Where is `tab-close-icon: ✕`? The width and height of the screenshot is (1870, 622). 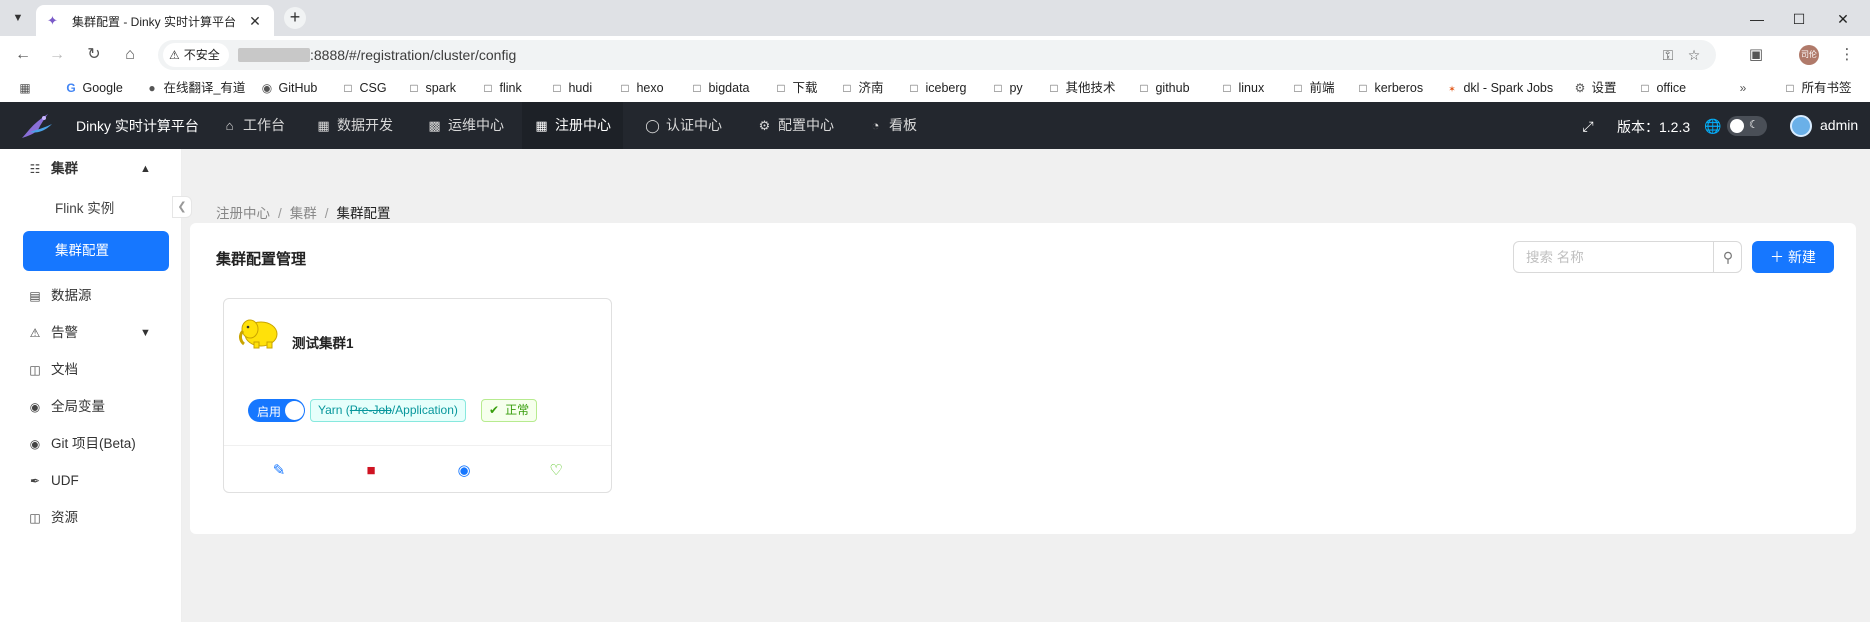
tab-close-icon: ✕ is located at coordinates (255, 21).